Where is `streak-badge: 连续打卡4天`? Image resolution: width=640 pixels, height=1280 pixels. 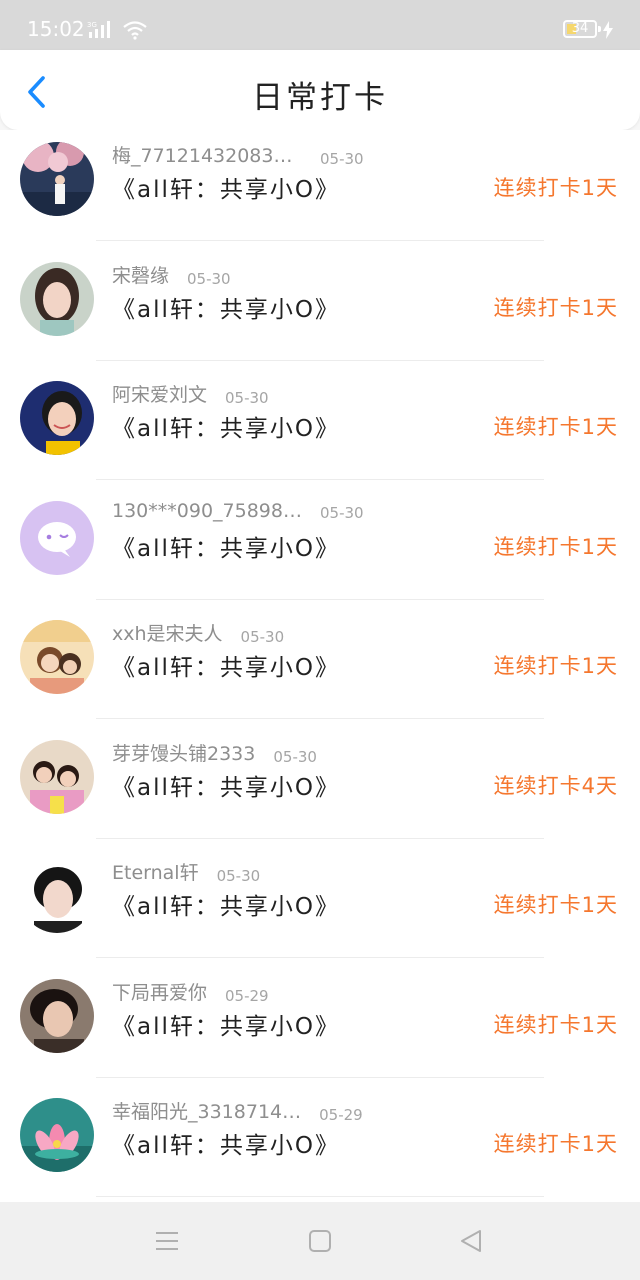
streak-badge: 连续打卡4天 is located at coordinates (555, 785).